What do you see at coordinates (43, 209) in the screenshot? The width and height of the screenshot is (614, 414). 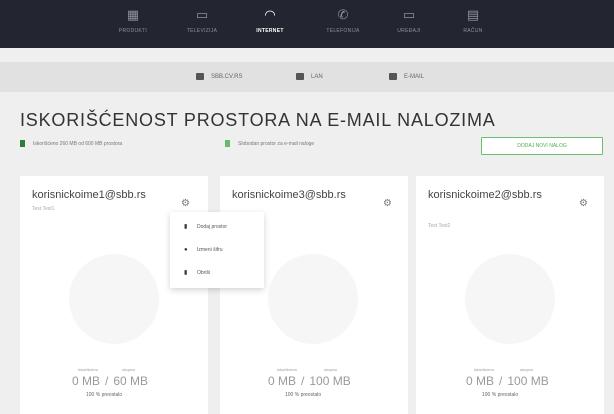 I see `account-name: Test Test1` at bounding box center [43, 209].